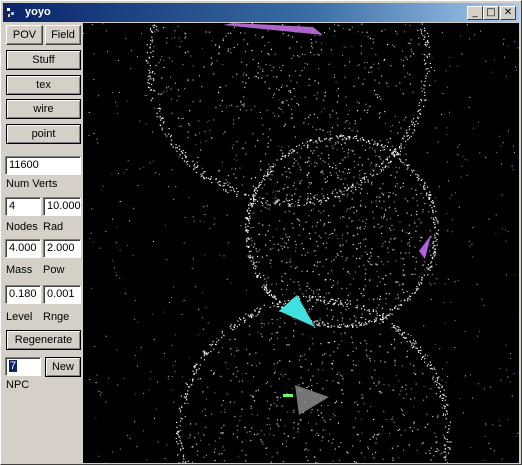  What do you see at coordinates (273, 29) in the screenshot?
I see `pink-shard` at bounding box center [273, 29].